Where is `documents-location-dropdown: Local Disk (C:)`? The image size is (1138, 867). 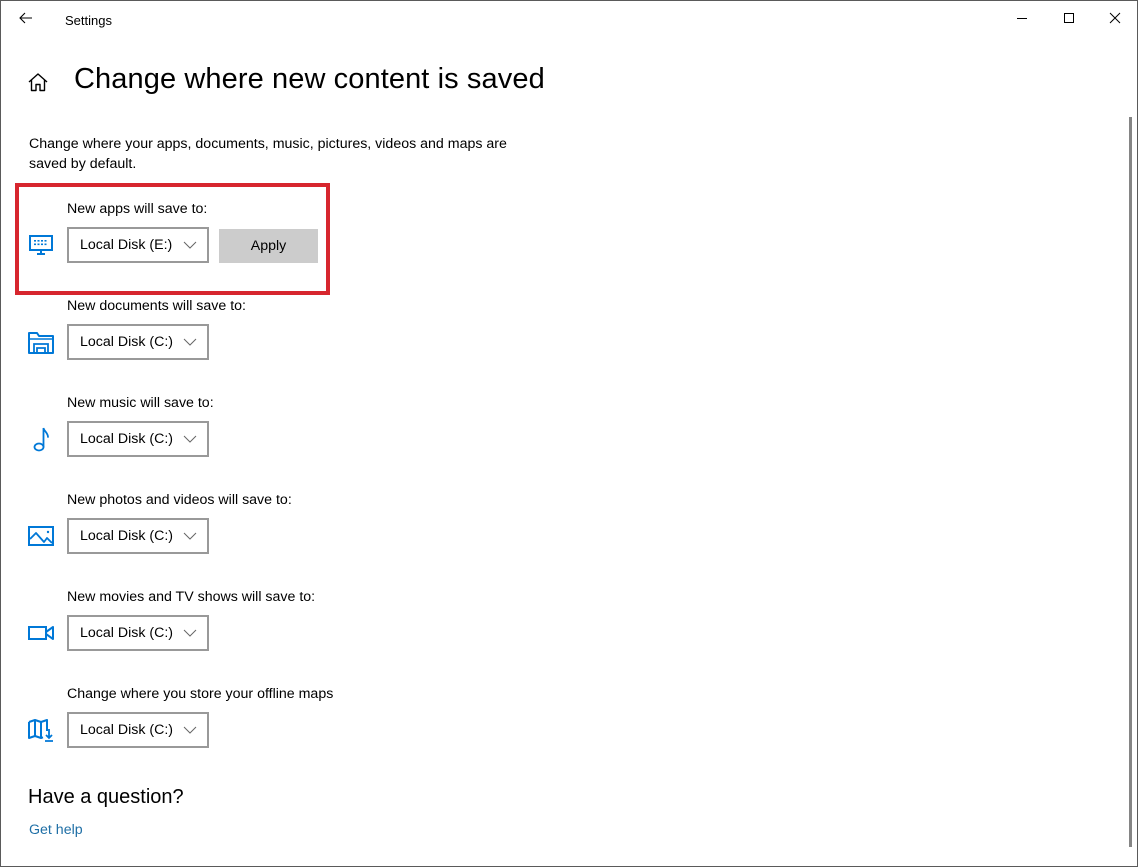 documents-location-dropdown: Local Disk (C:) is located at coordinates (138, 342).